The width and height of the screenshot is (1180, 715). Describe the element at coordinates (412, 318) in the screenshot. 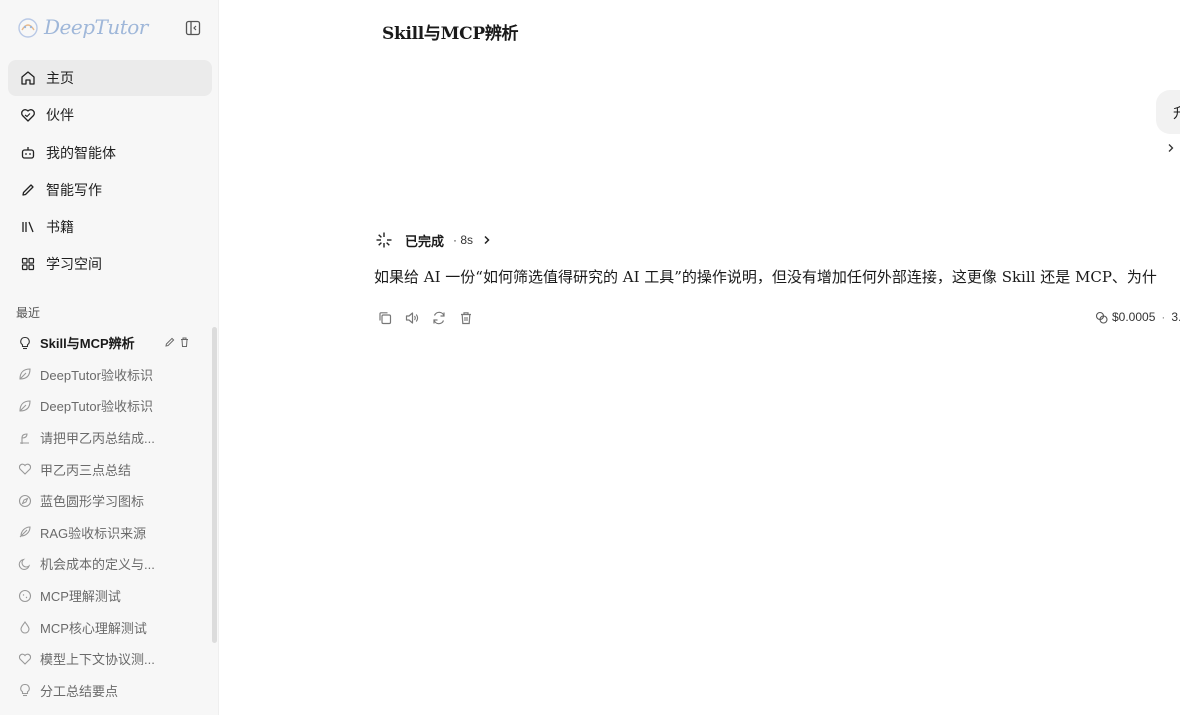

I see `speaker-icon` at that location.